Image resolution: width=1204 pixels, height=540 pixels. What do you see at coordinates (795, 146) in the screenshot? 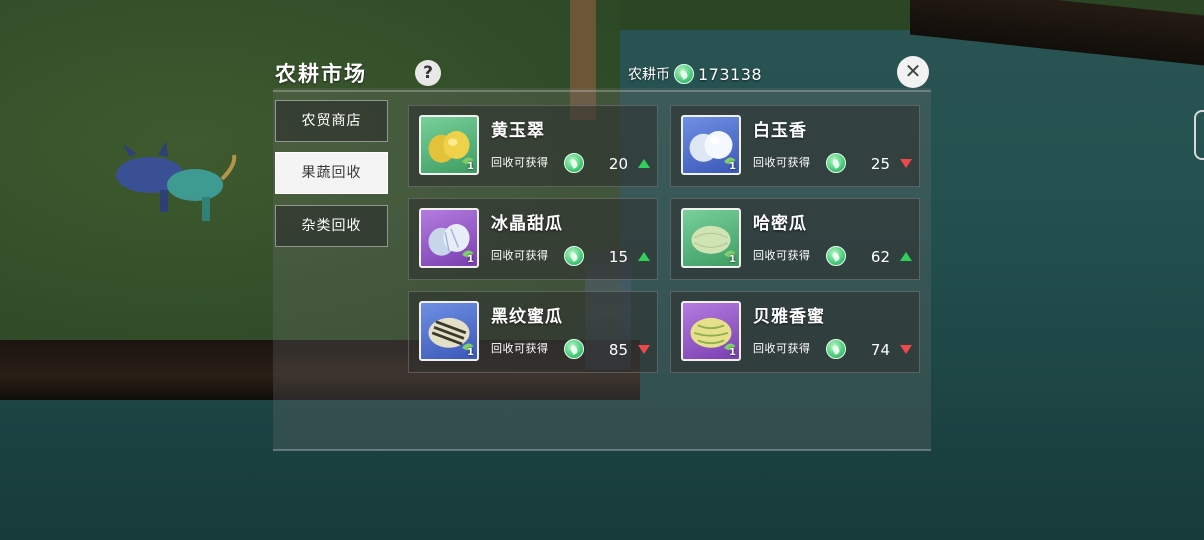
I see `item-card: 1 白玉香回收可获得 25` at bounding box center [795, 146].